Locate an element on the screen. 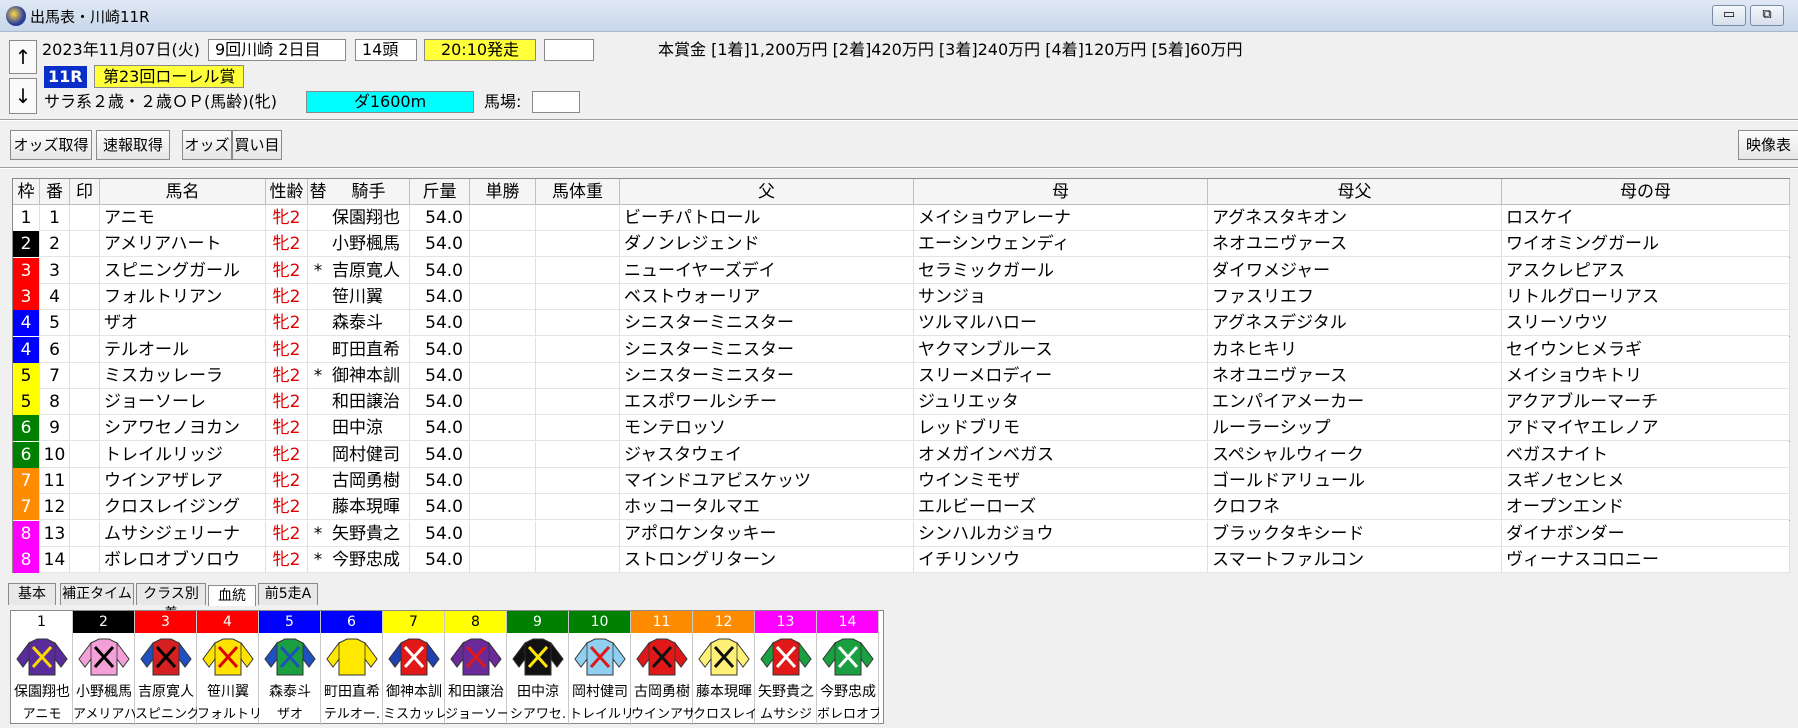 Image resolution: width=1798 pixels, height=728 pixels. col-odds: 単勝 is located at coordinates (503, 192).